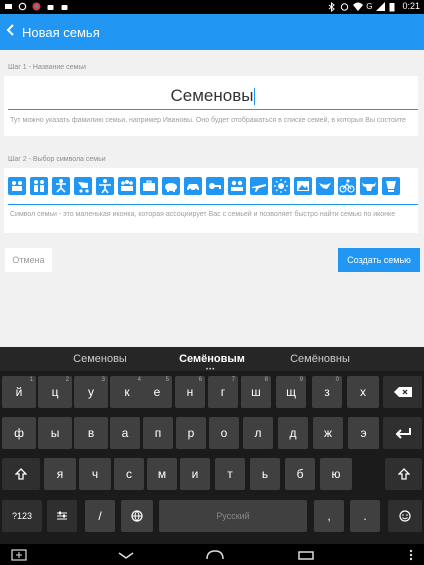 The image size is (424, 565). I want to click on home-nav-icon, so click(215, 554).